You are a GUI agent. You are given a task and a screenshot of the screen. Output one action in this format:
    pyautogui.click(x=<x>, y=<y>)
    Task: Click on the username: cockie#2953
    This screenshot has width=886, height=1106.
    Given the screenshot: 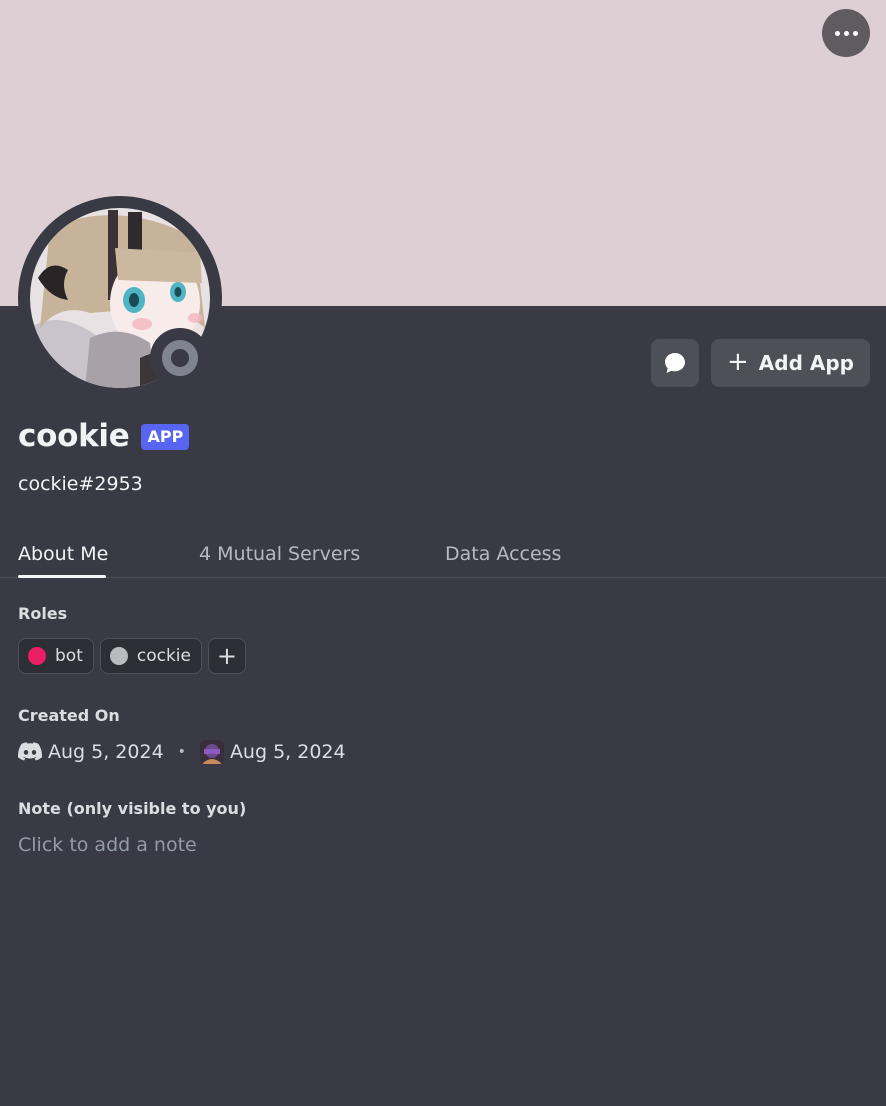 What is the action you would take?
    pyautogui.click(x=80, y=484)
    